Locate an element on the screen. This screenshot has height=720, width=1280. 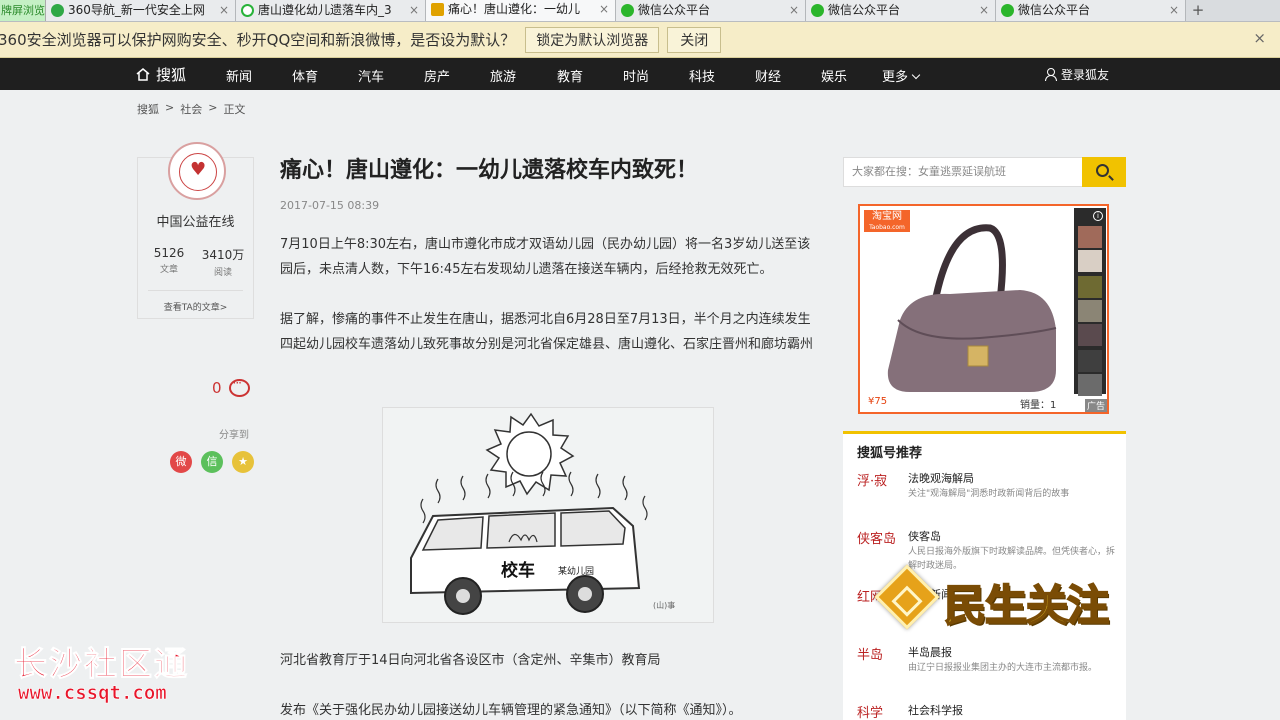
site-nav: 搜狐 新闻 体育 汽车 房产 旅游 教育 时尚 科技 财经 娱乐 更多 登录狐友 is located at coordinates (640, 74).